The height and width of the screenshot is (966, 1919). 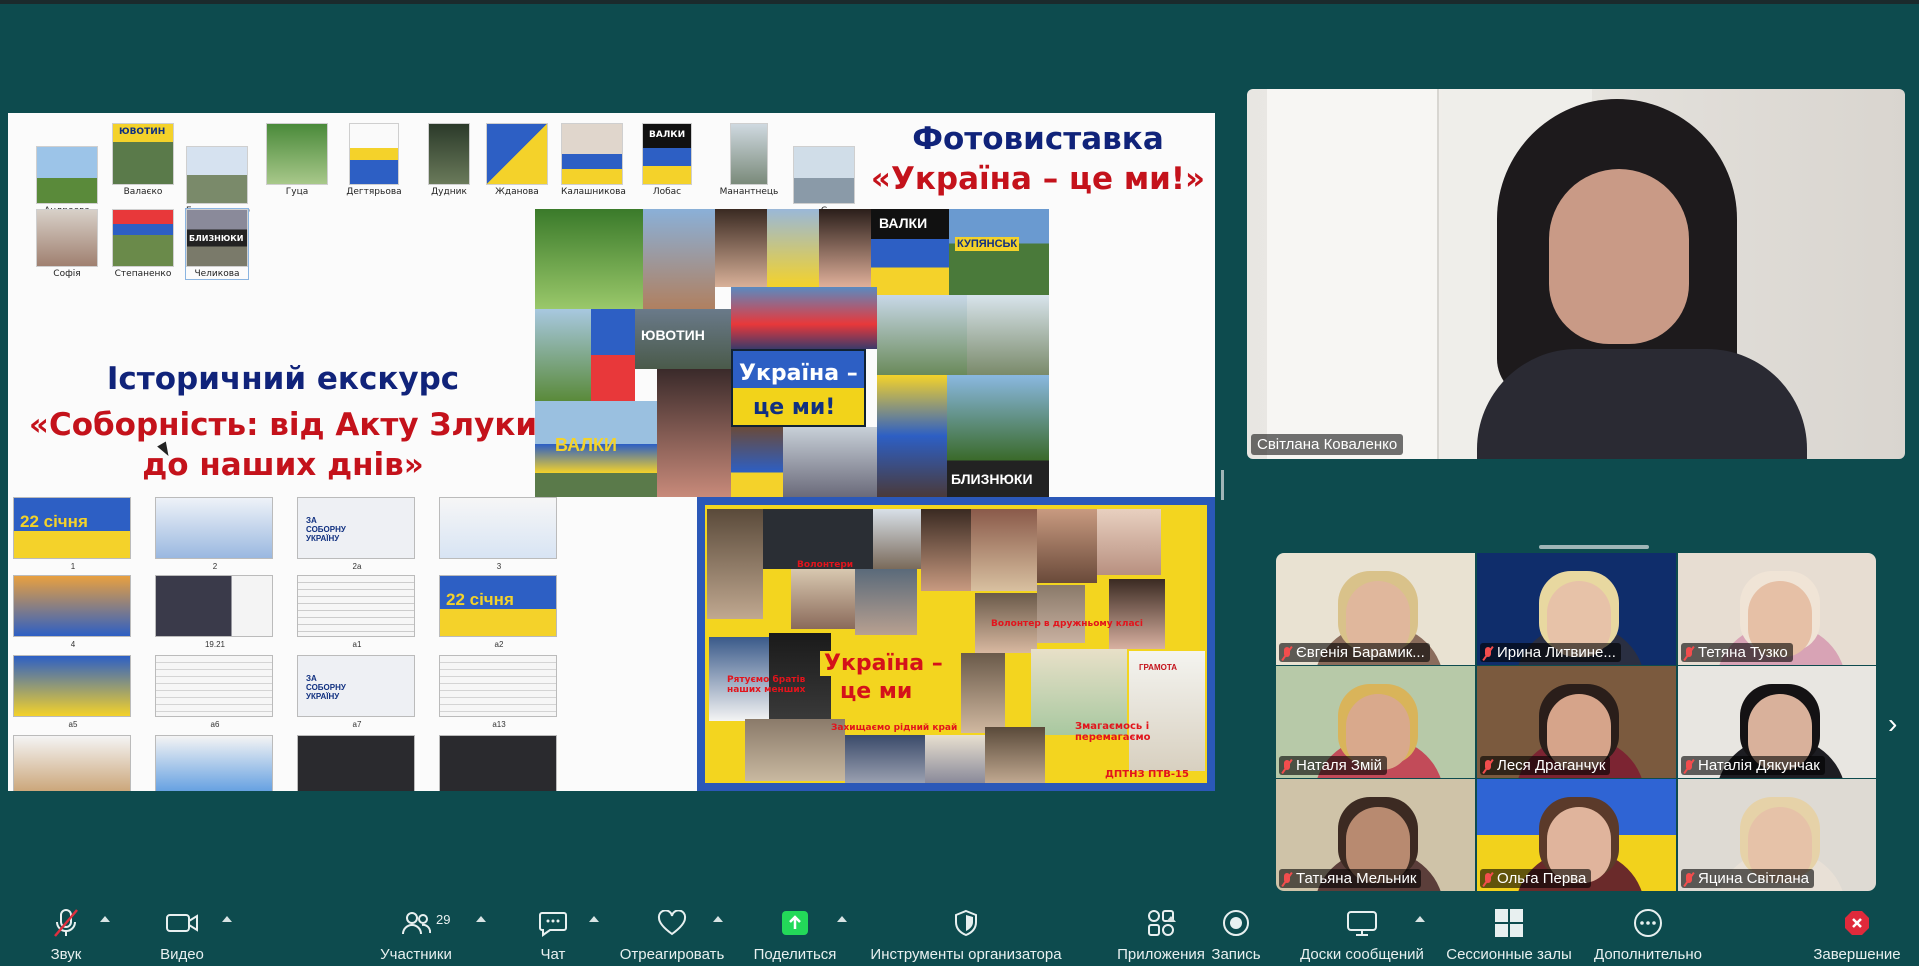 I want to click on participant-tile: Тетяна Тузко, so click(x=1777, y=609).